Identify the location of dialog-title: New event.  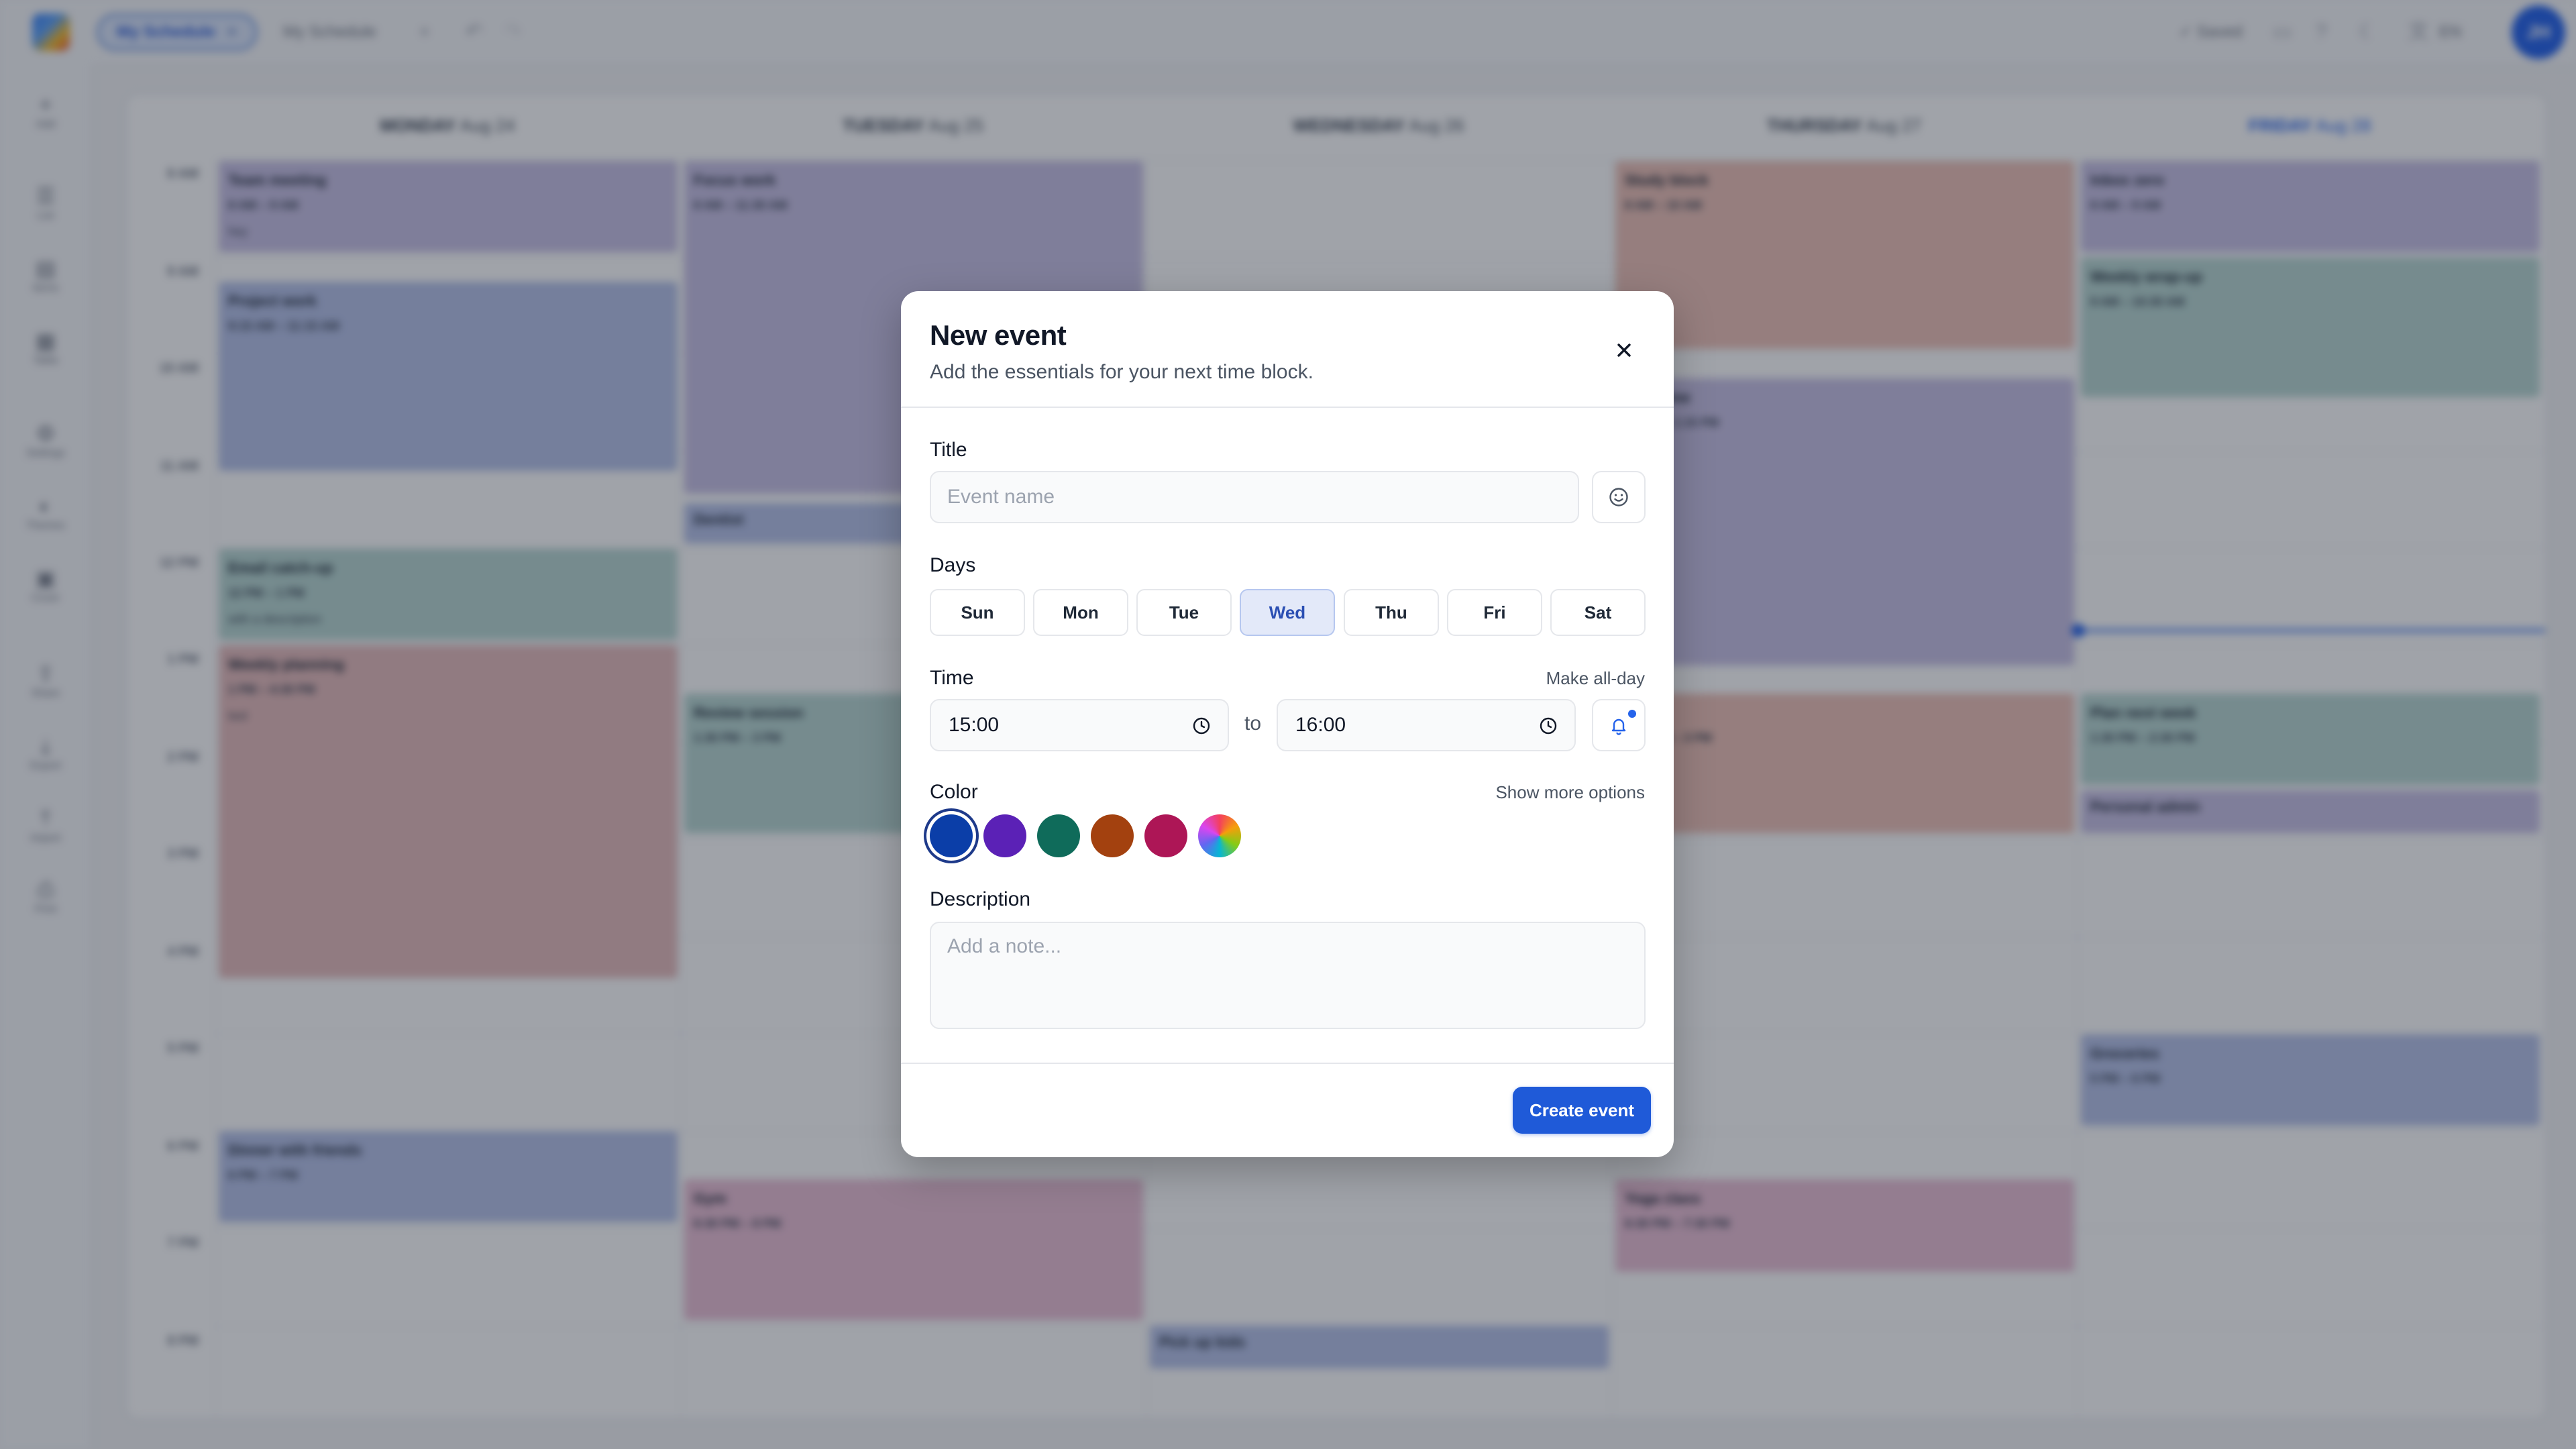
(998, 335).